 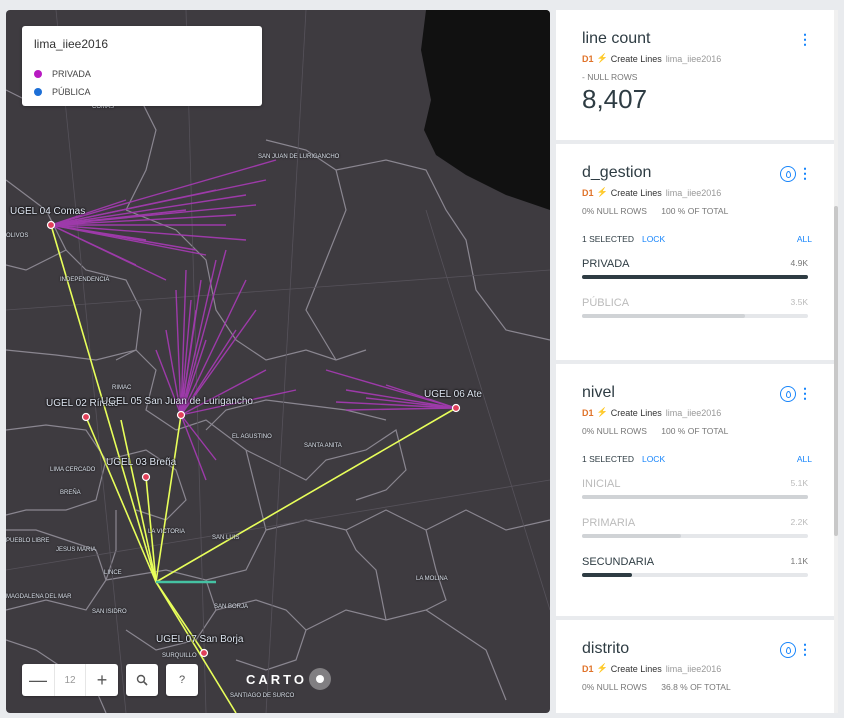 What do you see at coordinates (73, 470) in the screenshot?
I see `district-label: LIMA CERCADO` at bounding box center [73, 470].